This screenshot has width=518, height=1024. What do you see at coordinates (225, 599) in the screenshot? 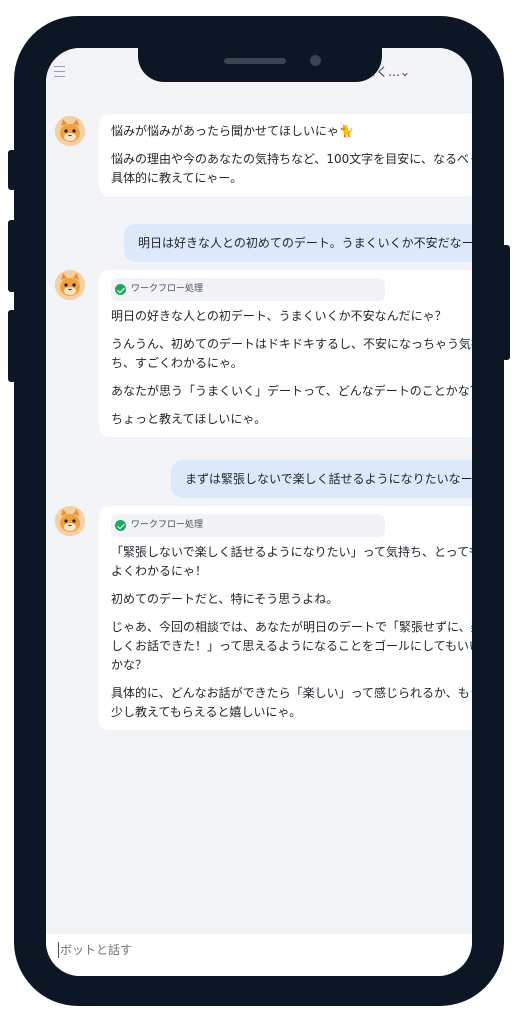
I see `message-text: 初めてのデートだと、特にそう思うよね。` at bounding box center [225, 599].